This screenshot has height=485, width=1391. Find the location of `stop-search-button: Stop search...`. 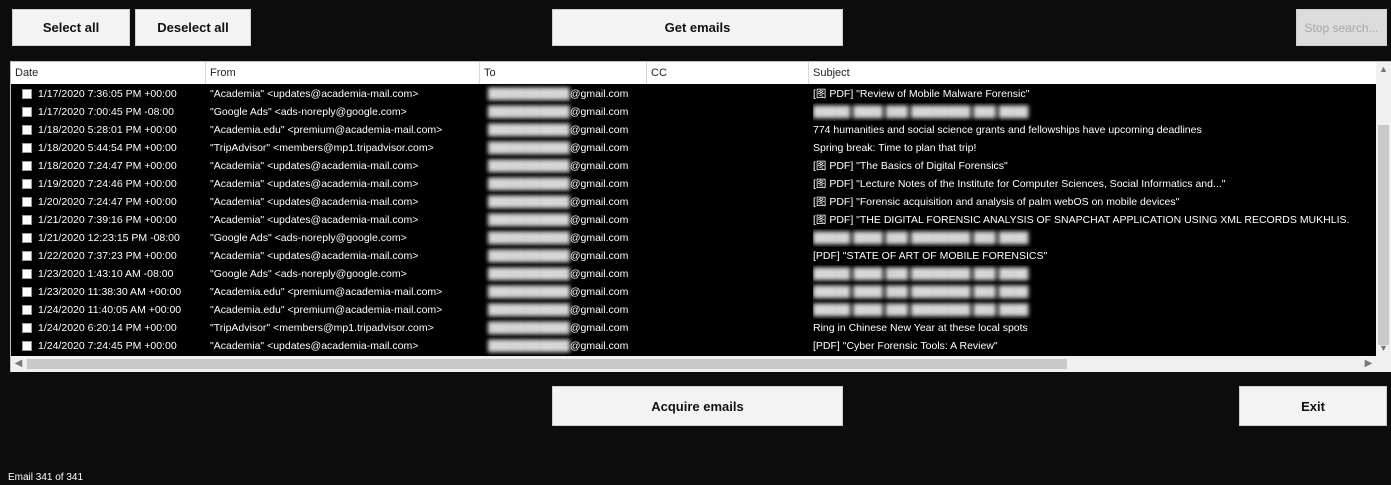

stop-search-button: Stop search... is located at coordinates (1341, 27).